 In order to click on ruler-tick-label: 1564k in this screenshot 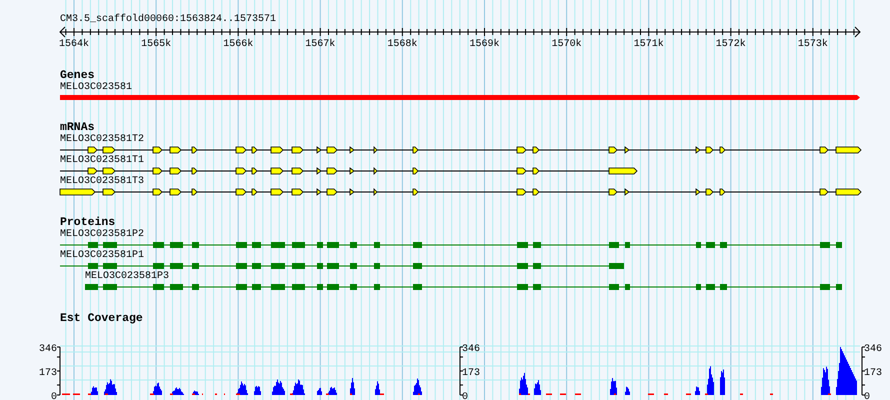, I will do `click(74, 44)`.